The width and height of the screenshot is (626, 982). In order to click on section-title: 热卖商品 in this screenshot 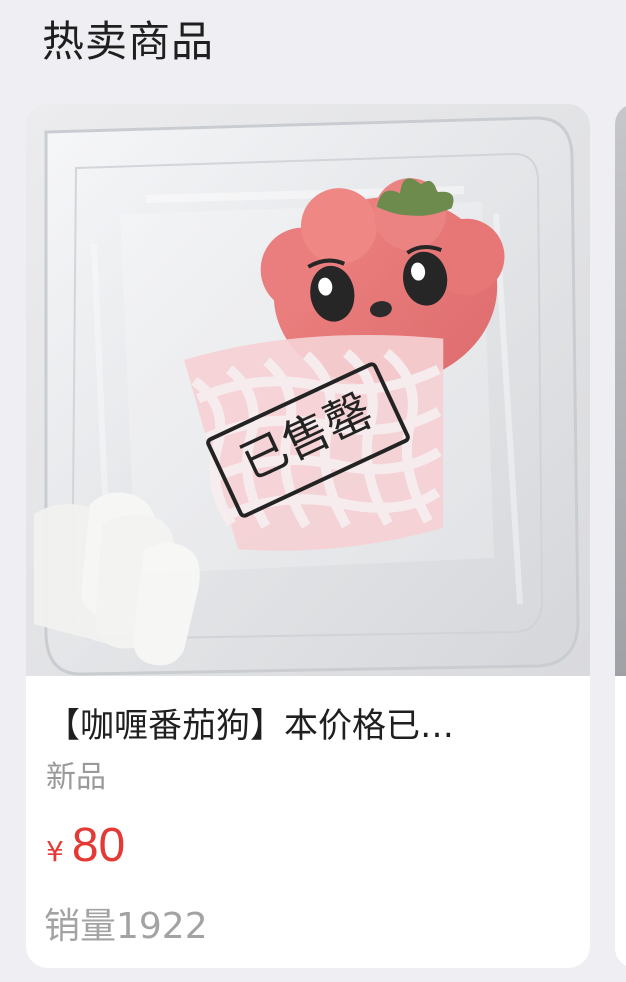, I will do `click(128, 41)`.